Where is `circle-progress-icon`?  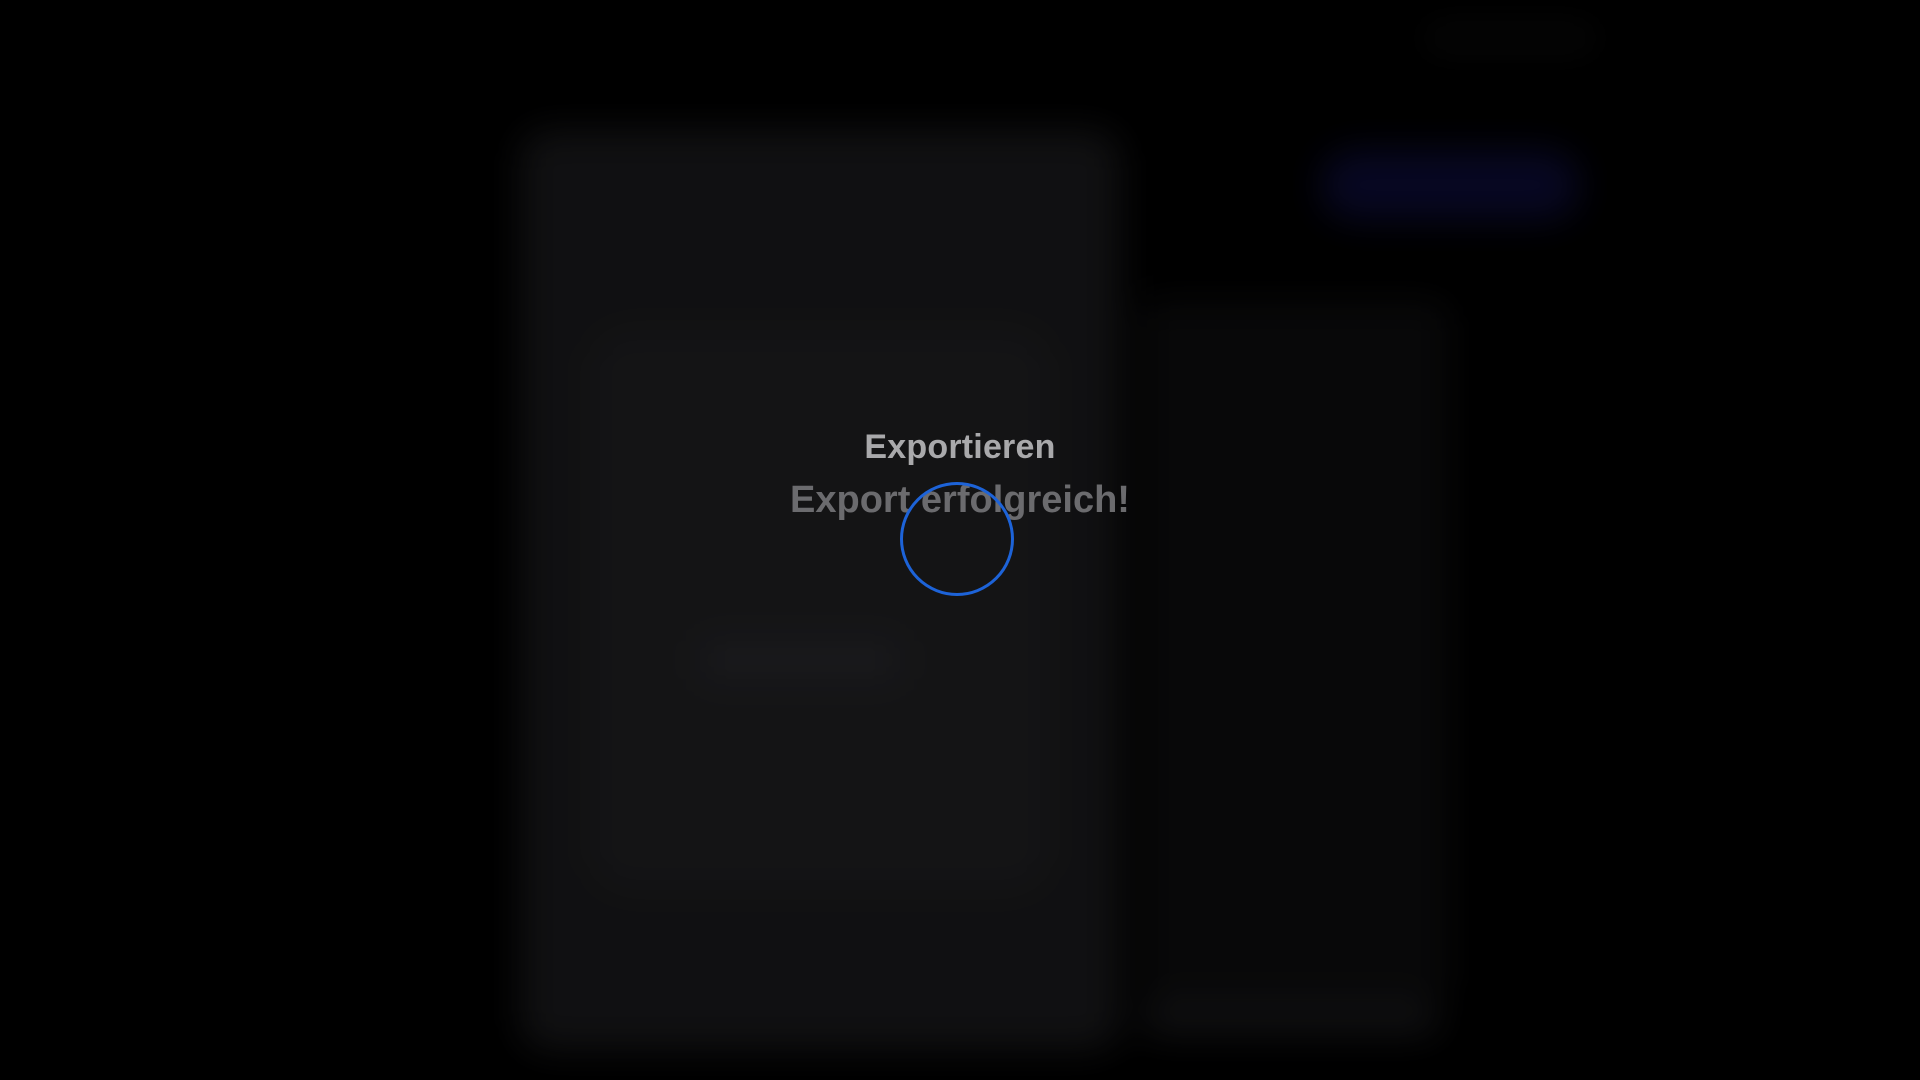 circle-progress-icon is located at coordinates (957, 539).